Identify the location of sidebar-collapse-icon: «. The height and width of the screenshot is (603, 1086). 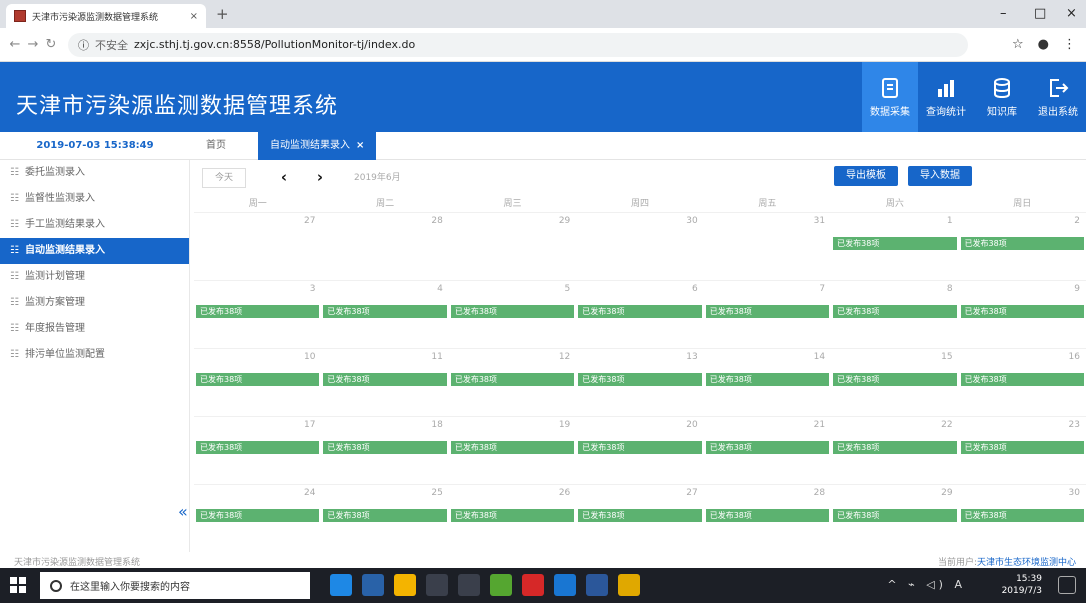
(183, 511).